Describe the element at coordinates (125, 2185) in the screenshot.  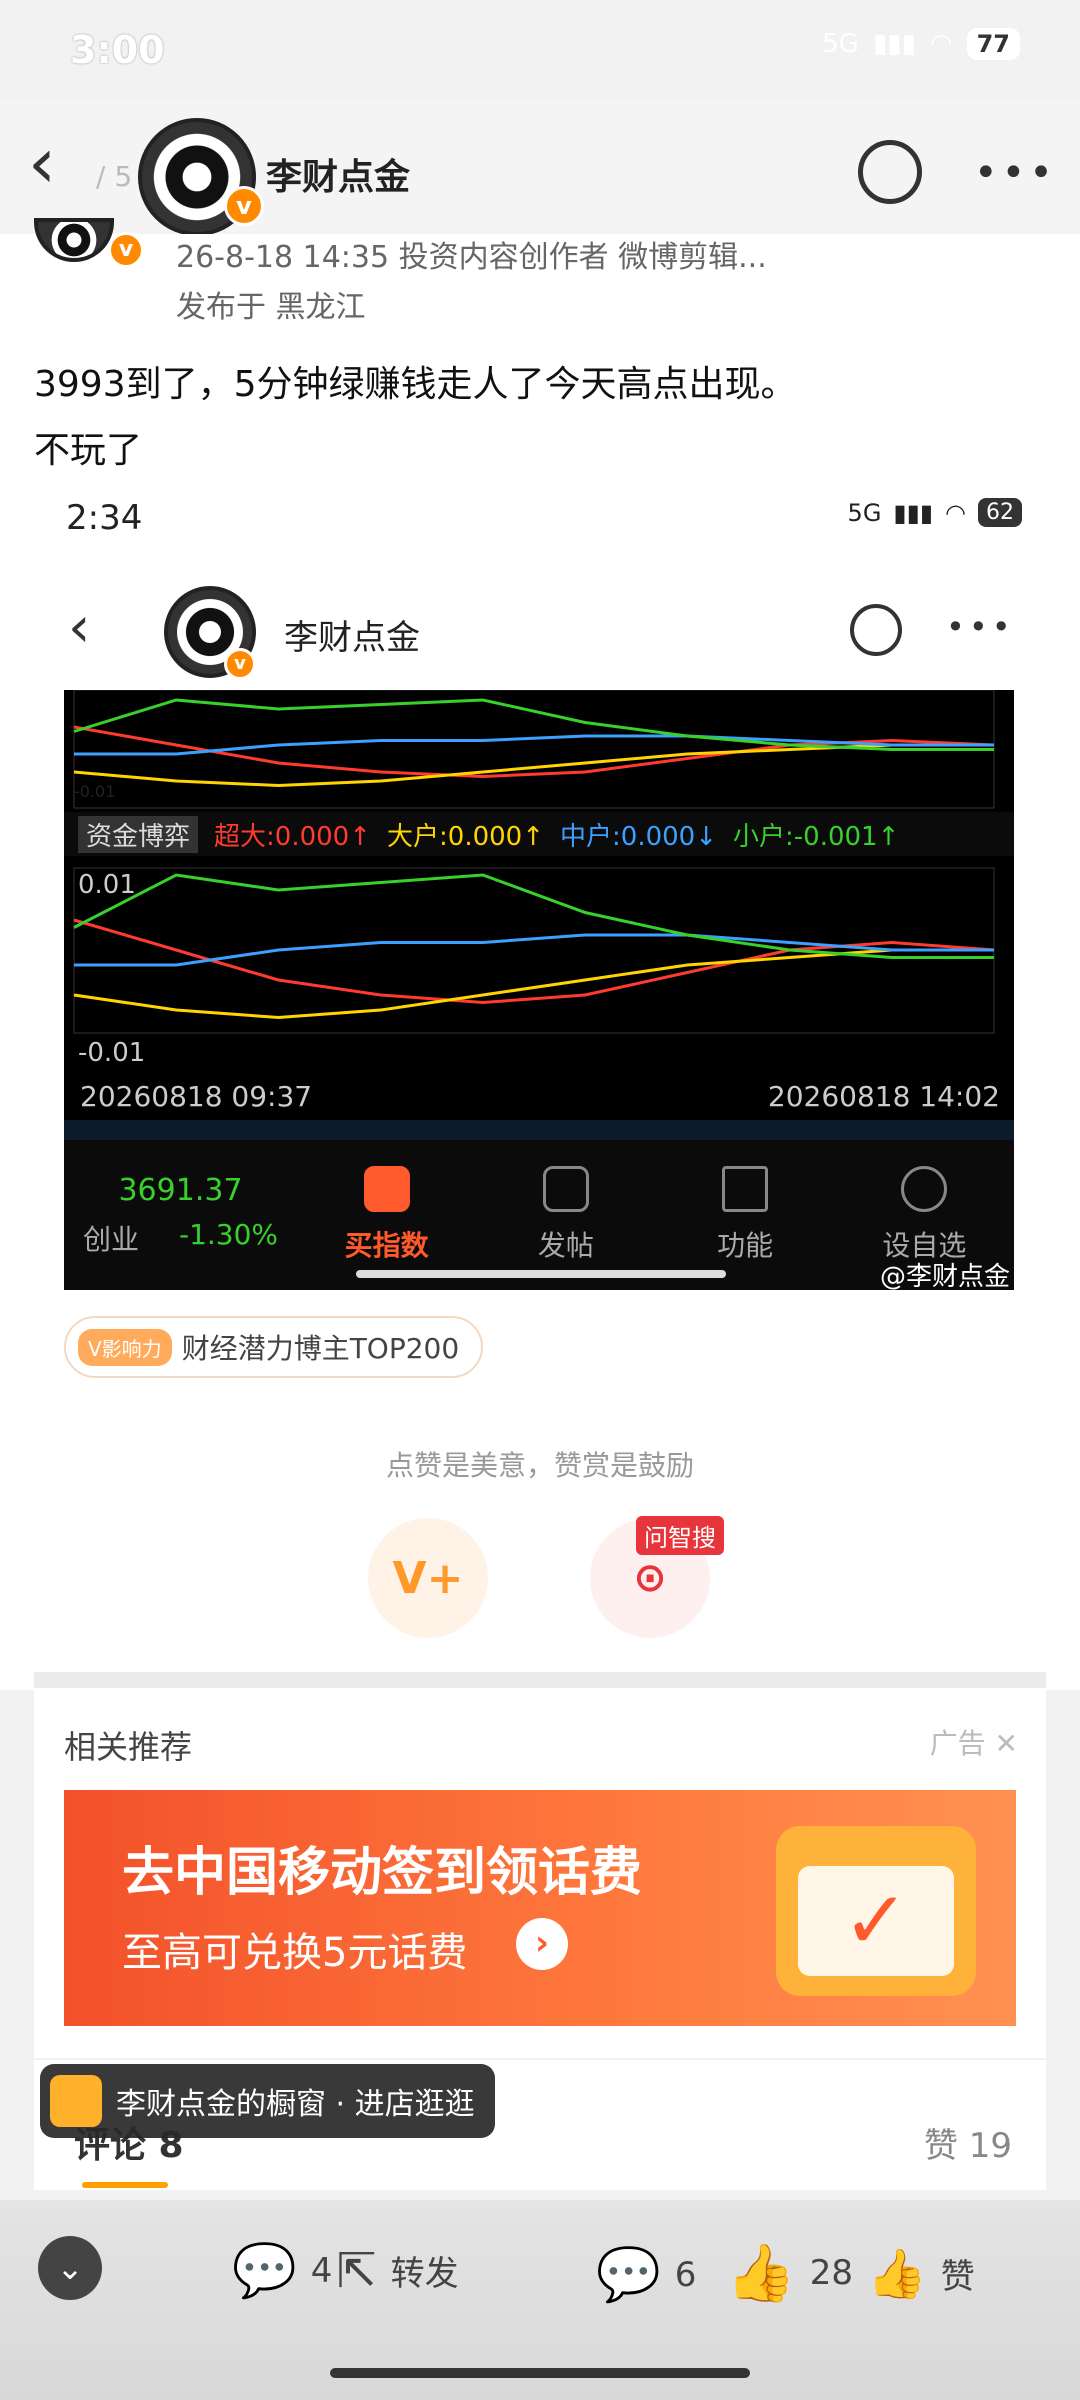
I see `tab-underline` at that location.